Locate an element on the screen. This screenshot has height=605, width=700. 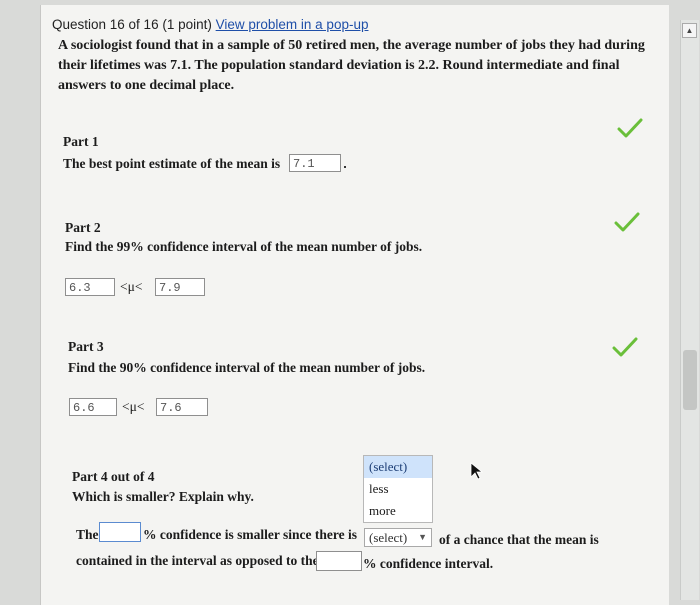
mouse-cursor-icon is located at coordinates (477, 471).